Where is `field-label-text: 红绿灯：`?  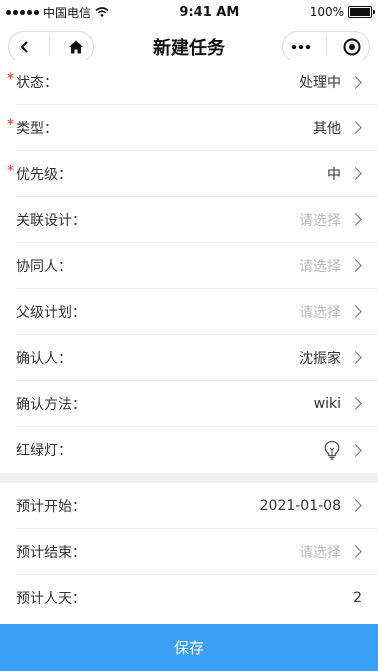 field-label-text: 红绿灯： is located at coordinates (44, 451).